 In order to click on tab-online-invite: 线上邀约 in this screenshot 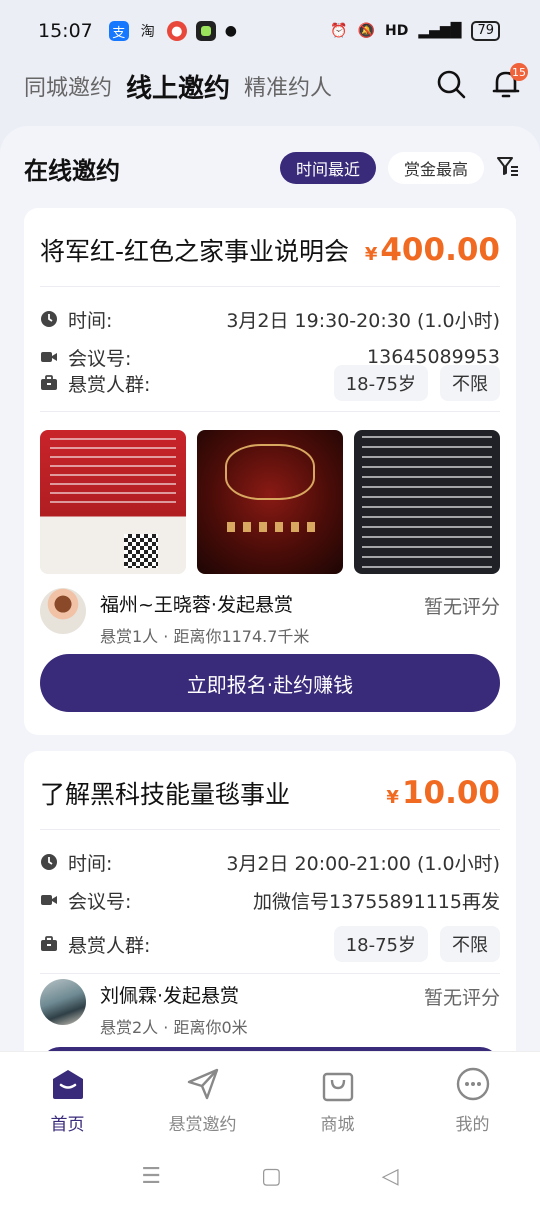, I will do `click(178, 86)`.